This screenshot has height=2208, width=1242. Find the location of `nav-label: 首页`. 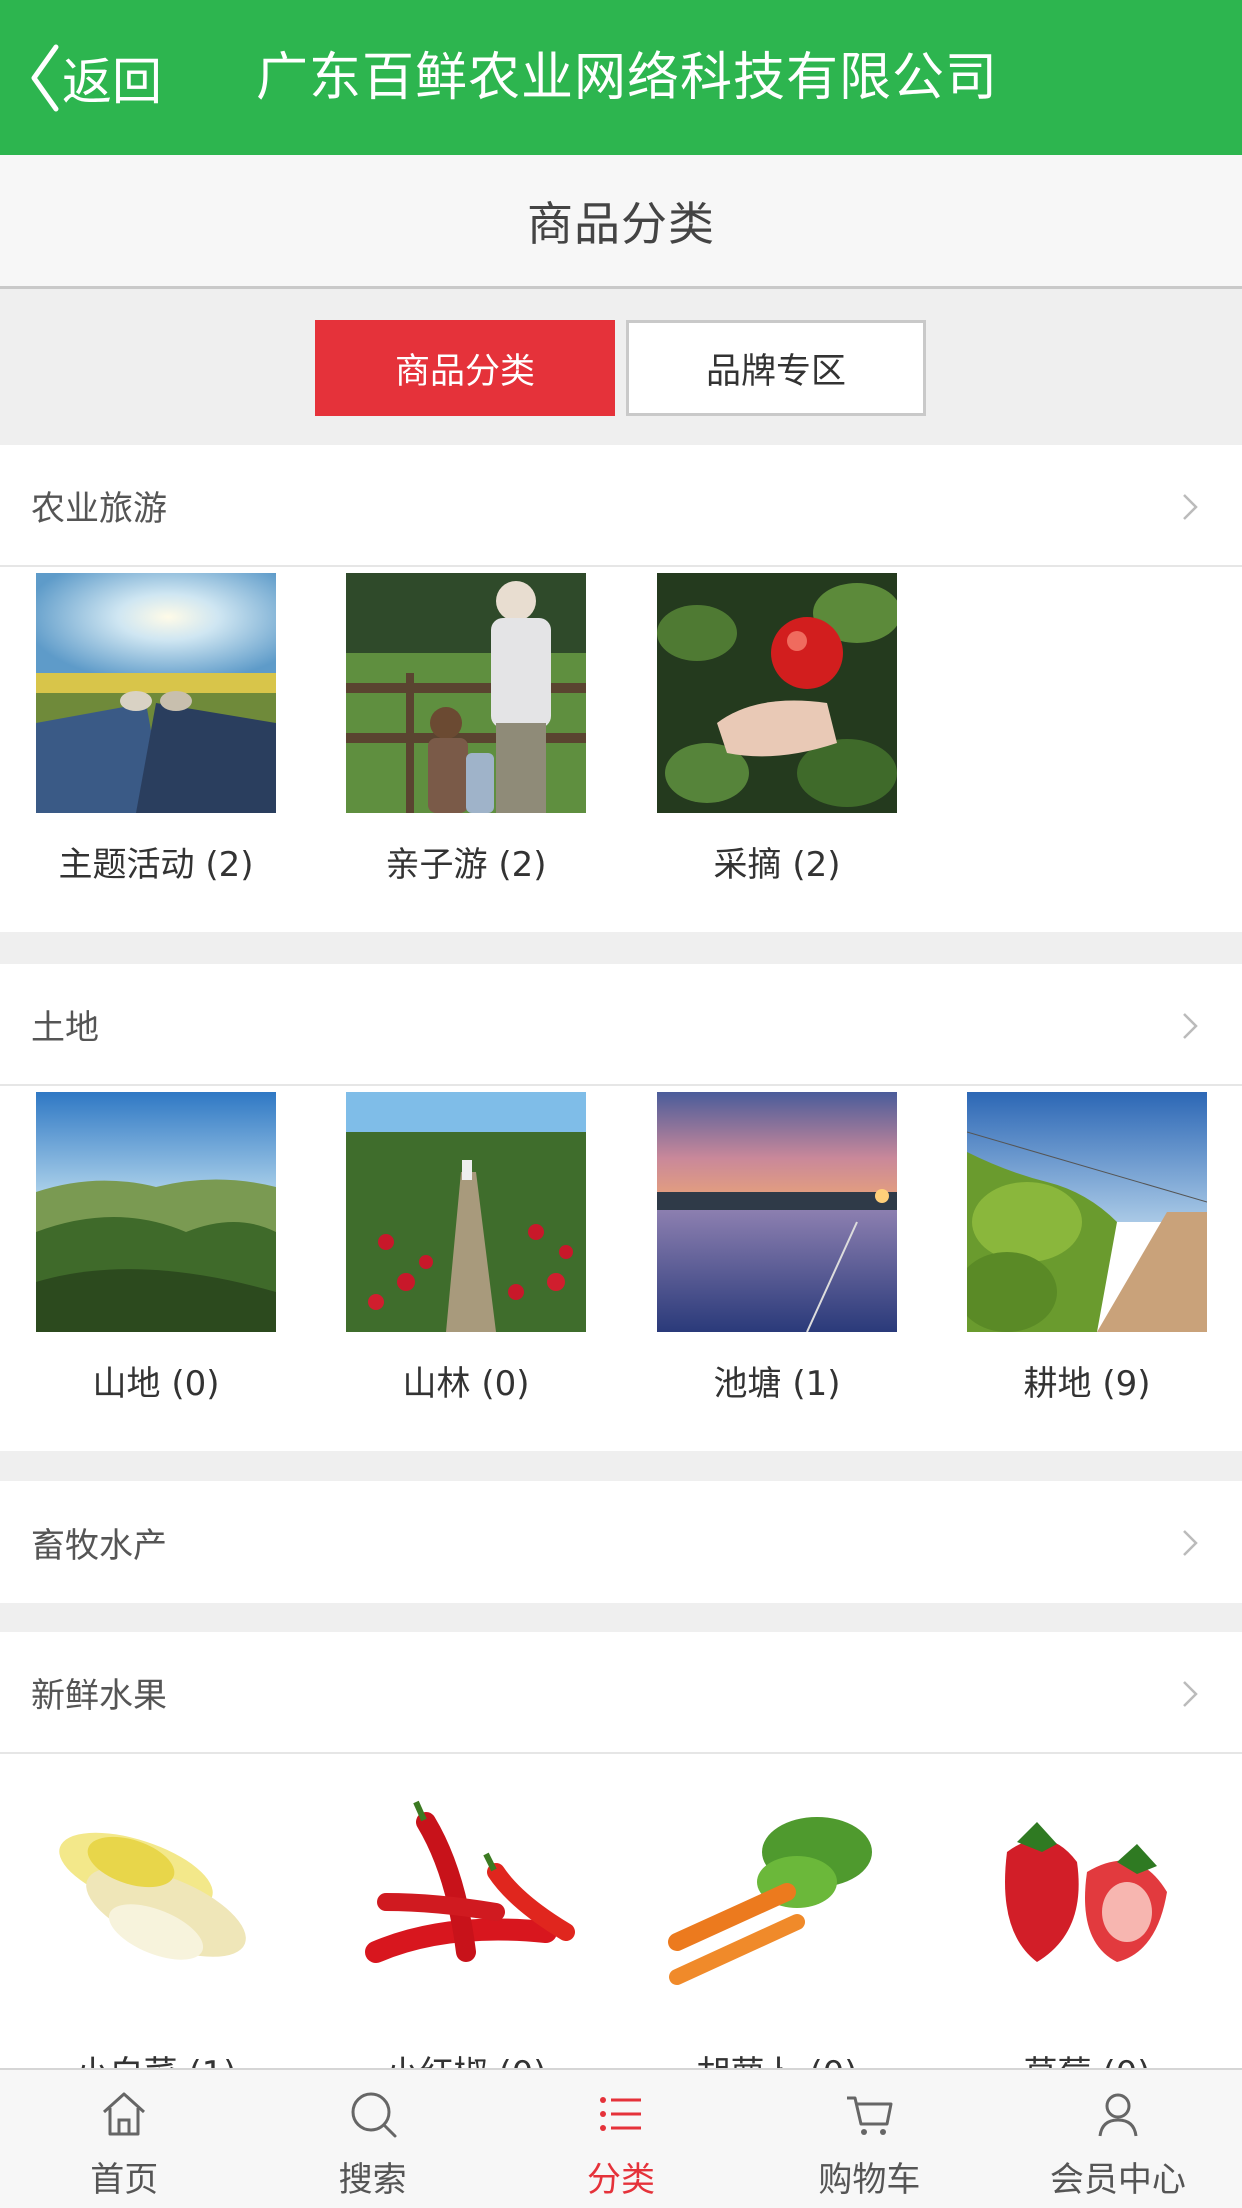

nav-label: 首页 is located at coordinates (124, 2180).